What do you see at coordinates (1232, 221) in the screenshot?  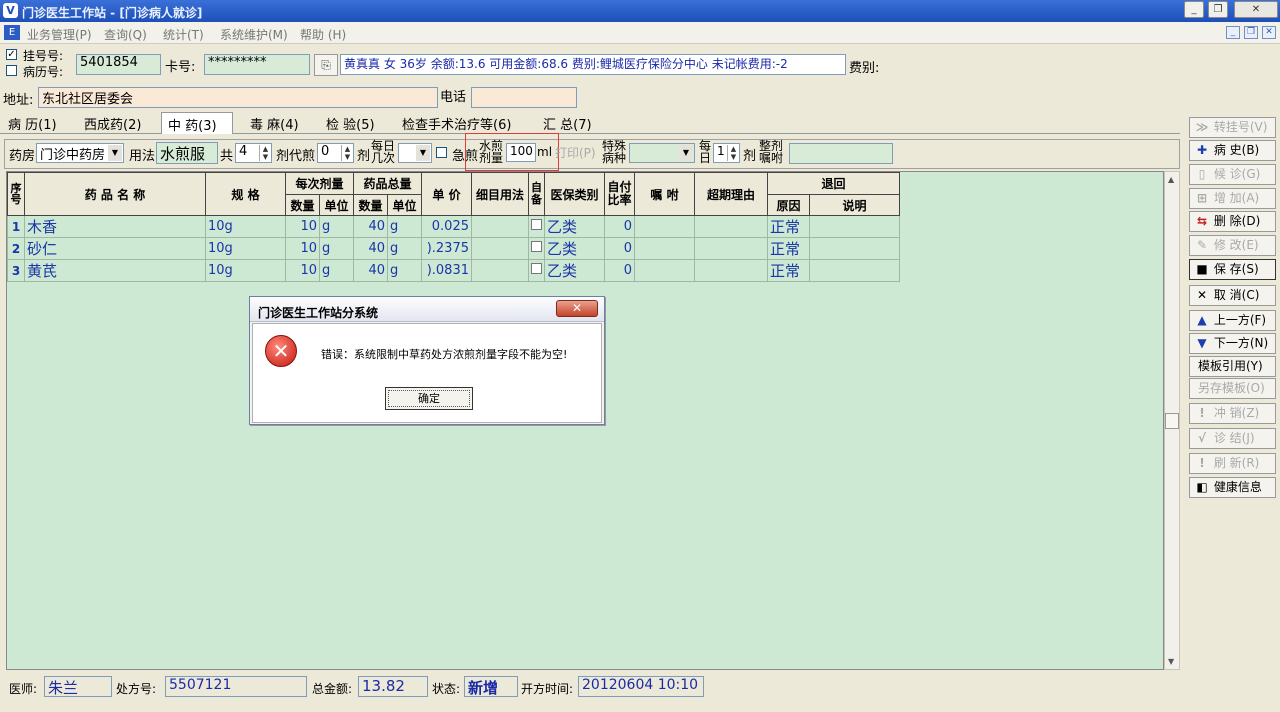 I see `delete-button: ⇆ 删 除(D)` at bounding box center [1232, 221].